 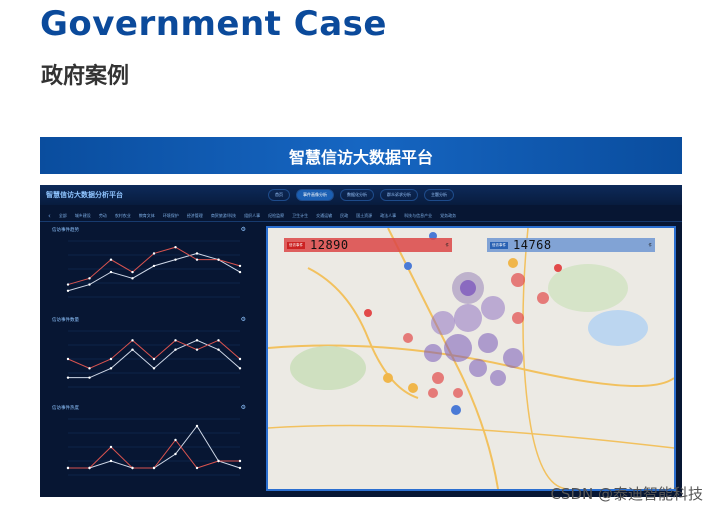 What do you see at coordinates (626, 494) in the screenshot?
I see `watermark: CSDN @泰迪智能科技` at bounding box center [626, 494].